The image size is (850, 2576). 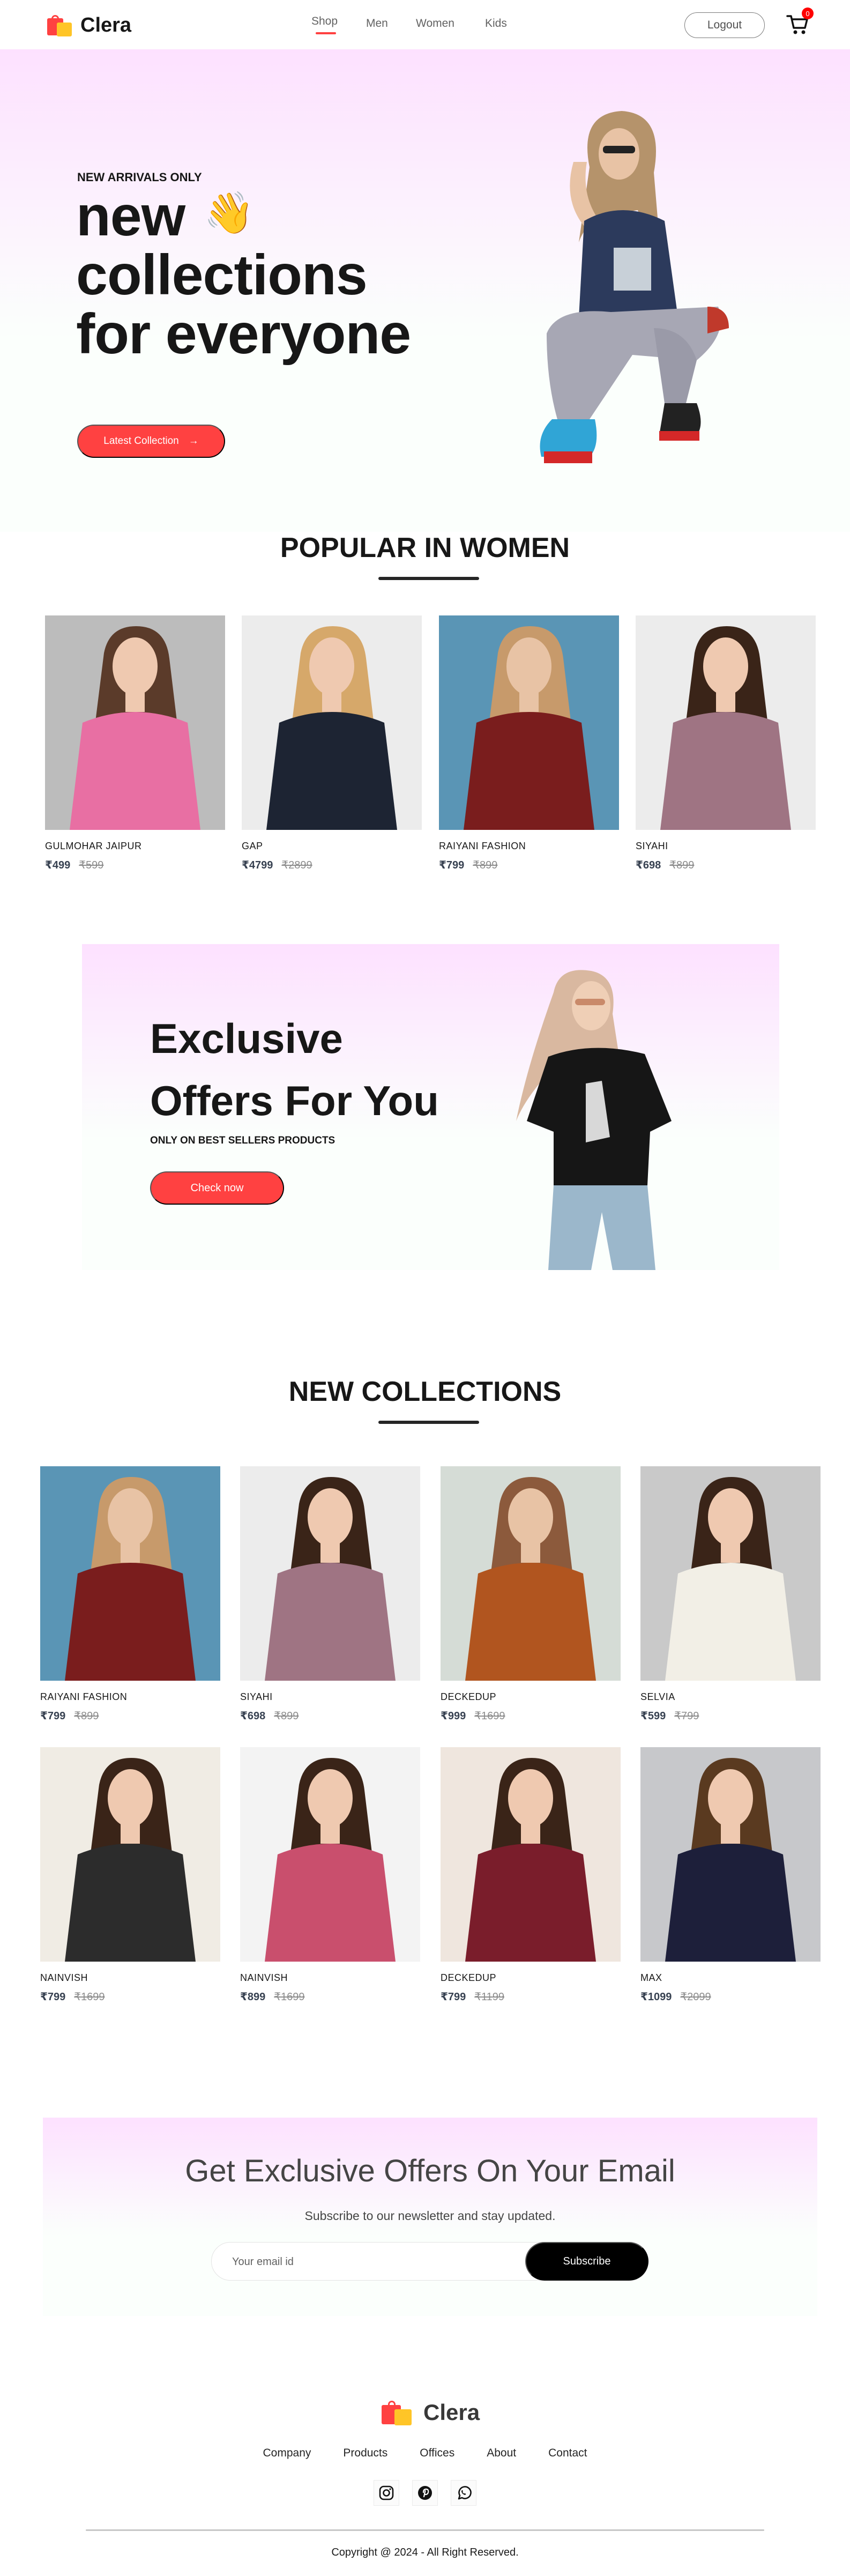 I want to click on latest-collection-label: Latest Collection, so click(x=141, y=441).